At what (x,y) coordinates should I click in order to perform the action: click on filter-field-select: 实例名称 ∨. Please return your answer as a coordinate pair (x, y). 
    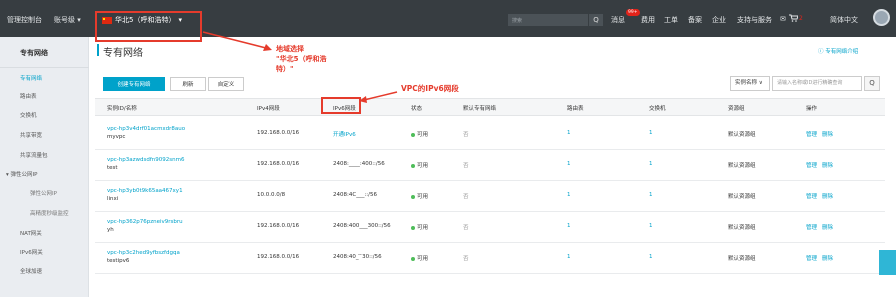
    Looking at the image, I should click on (750, 83).